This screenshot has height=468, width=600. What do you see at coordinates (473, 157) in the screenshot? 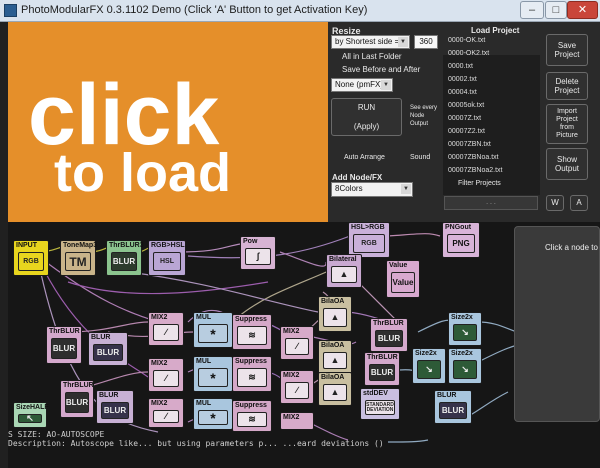
I see `list-item: 00007ZBNoa.txt` at bounding box center [473, 157].